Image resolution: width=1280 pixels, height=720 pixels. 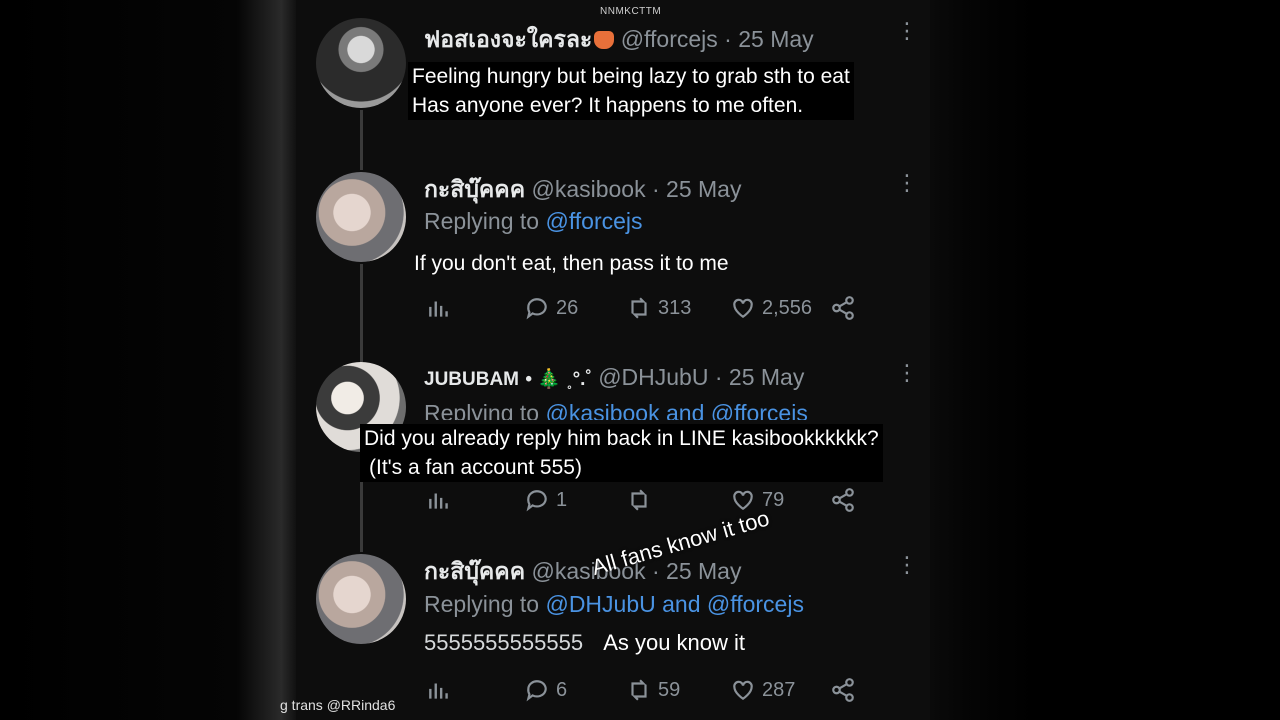 What do you see at coordinates (653, 690) in the screenshot?
I see `retweet-button: 59` at bounding box center [653, 690].